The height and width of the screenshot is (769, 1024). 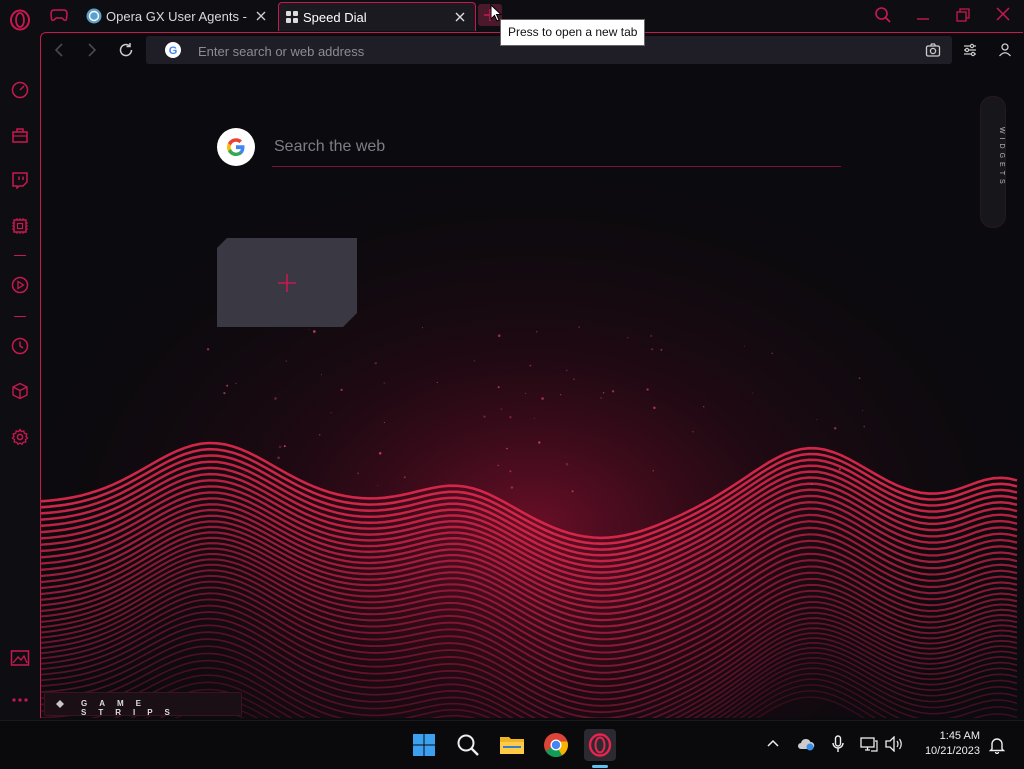 What do you see at coordinates (292, 17) in the screenshot?
I see `speed-dial-grid-icon` at bounding box center [292, 17].